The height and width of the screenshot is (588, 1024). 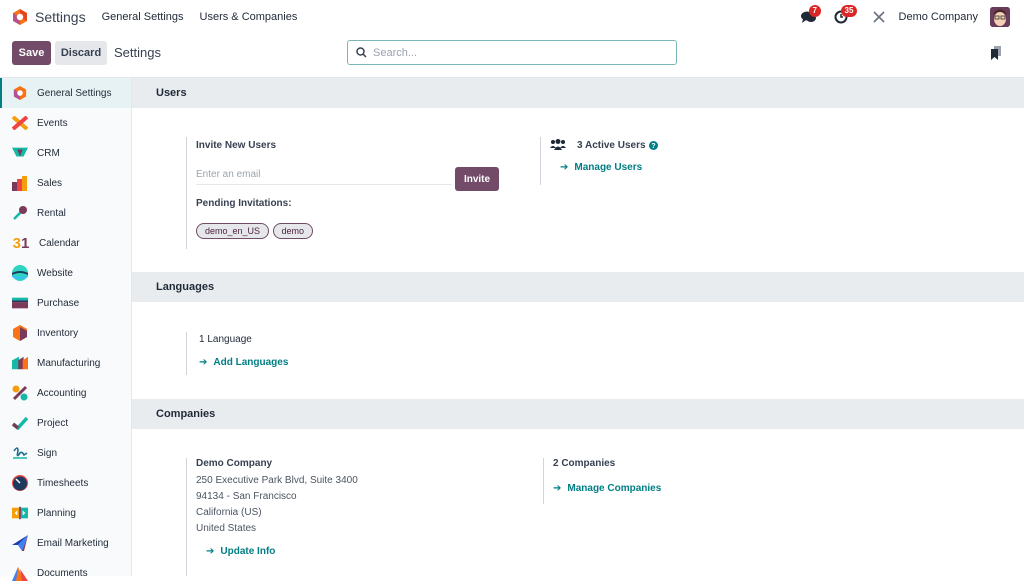 I want to click on sidebar-item-documents: Documents, so click(x=65, y=573).